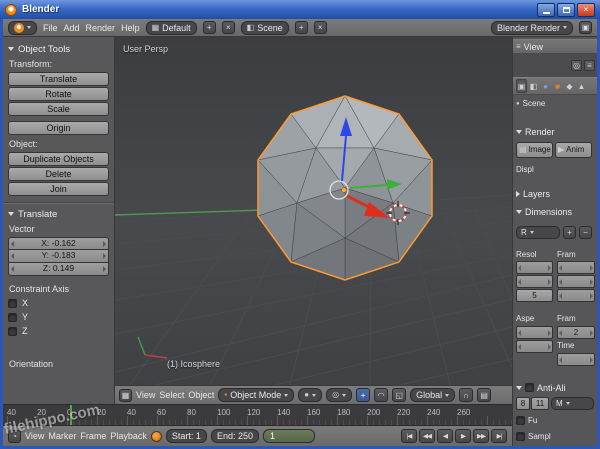 The width and height of the screenshot is (600, 449). Describe the element at coordinates (569, 86) in the screenshot. I see `tab-constraints: ◆` at that location.